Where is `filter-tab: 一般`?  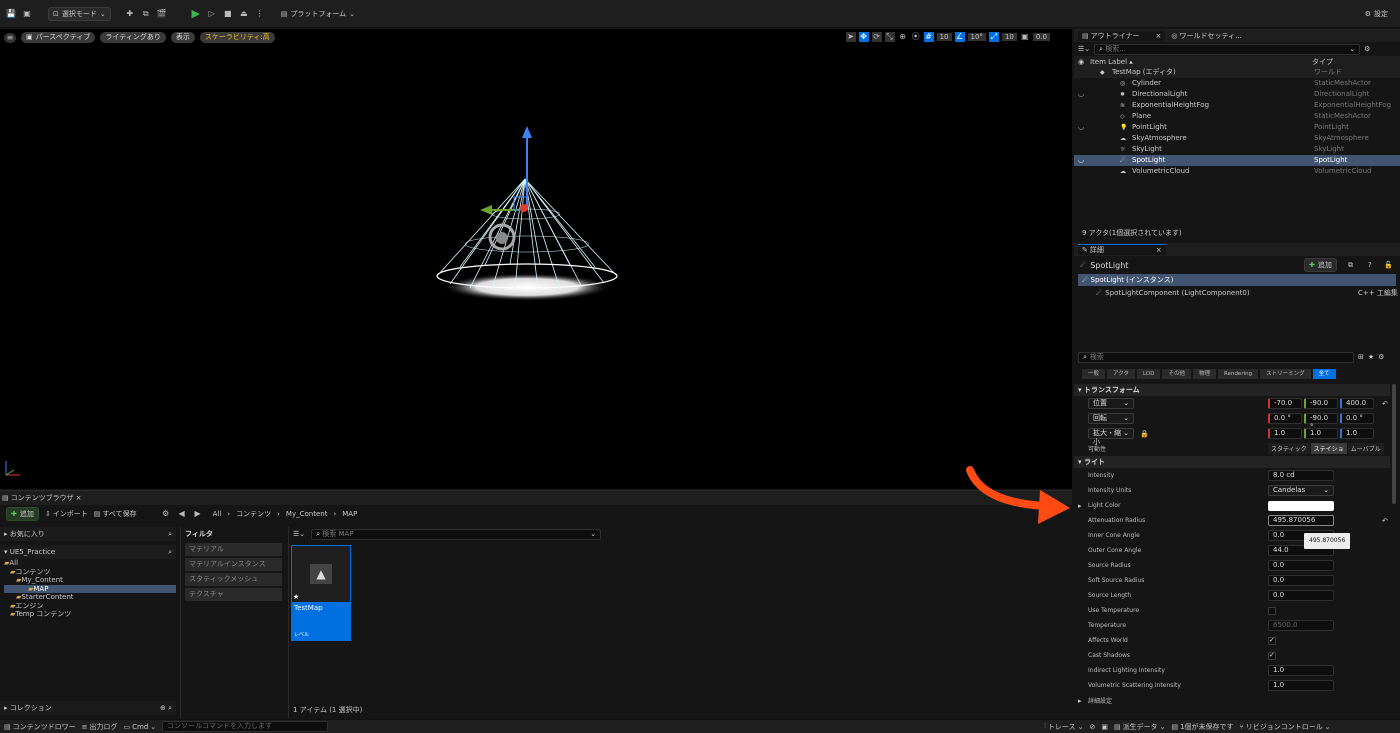
filter-tab: 一般 is located at coordinates (1094, 374).